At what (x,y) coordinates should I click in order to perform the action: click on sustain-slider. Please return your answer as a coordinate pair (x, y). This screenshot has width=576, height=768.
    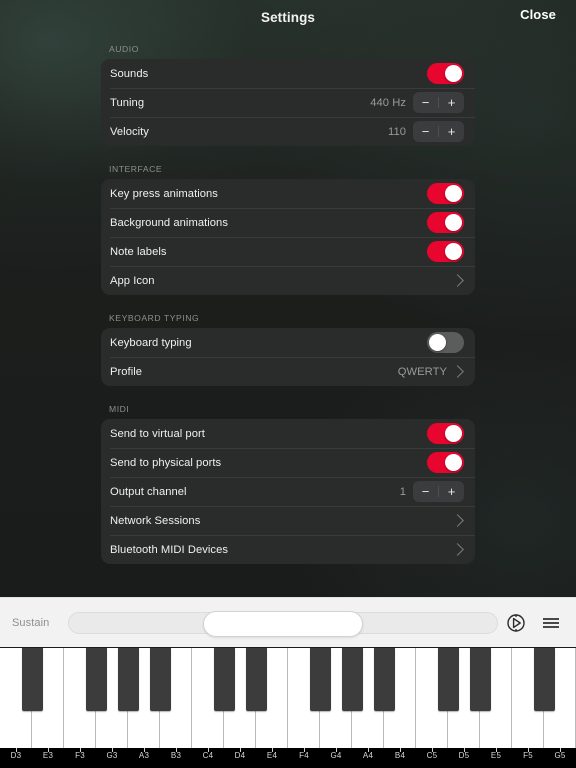
    Looking at the image, I should click on (283, 623).